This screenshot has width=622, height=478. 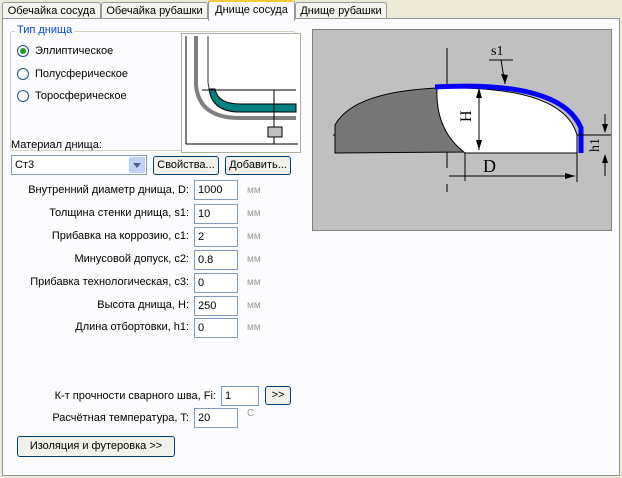 I want to click on tab-vessel-head: Днище сосуда, so click(x=251, y=10).